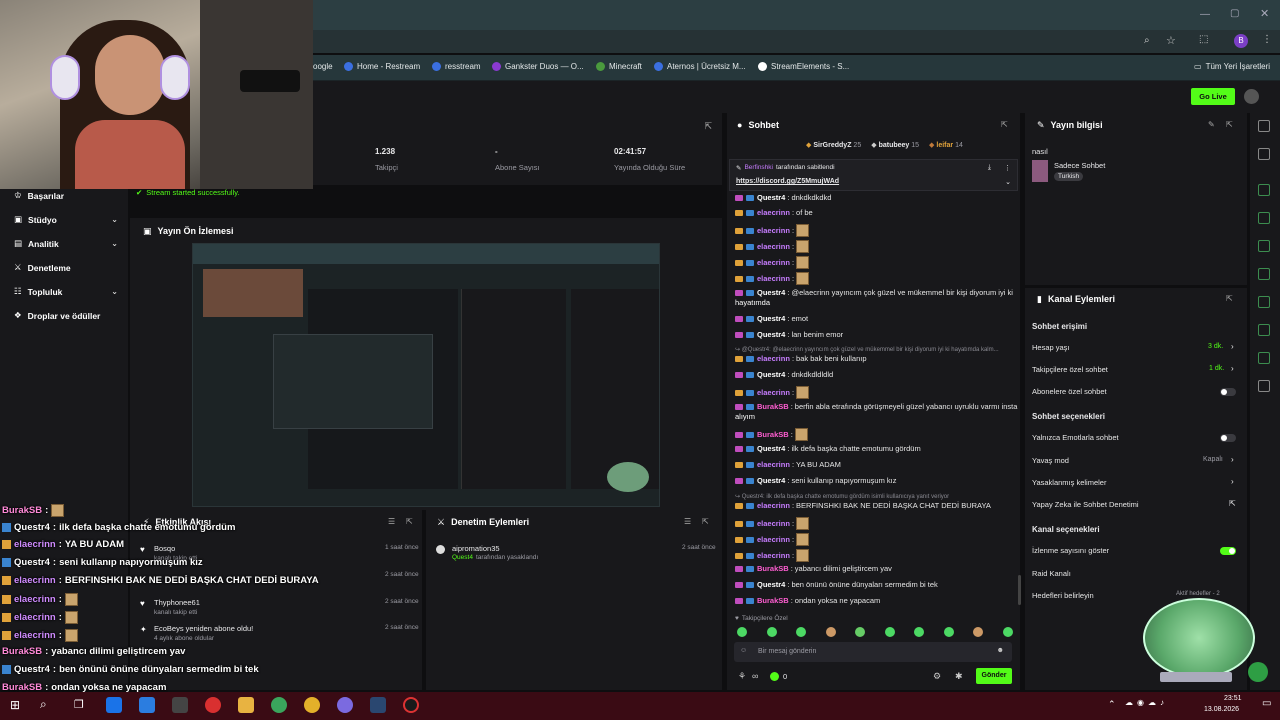 Image resolution: width=1280 pixels, height=720 pixels. I want to click on nav-achievements: ♔ Başarılar, so click(39, 195).